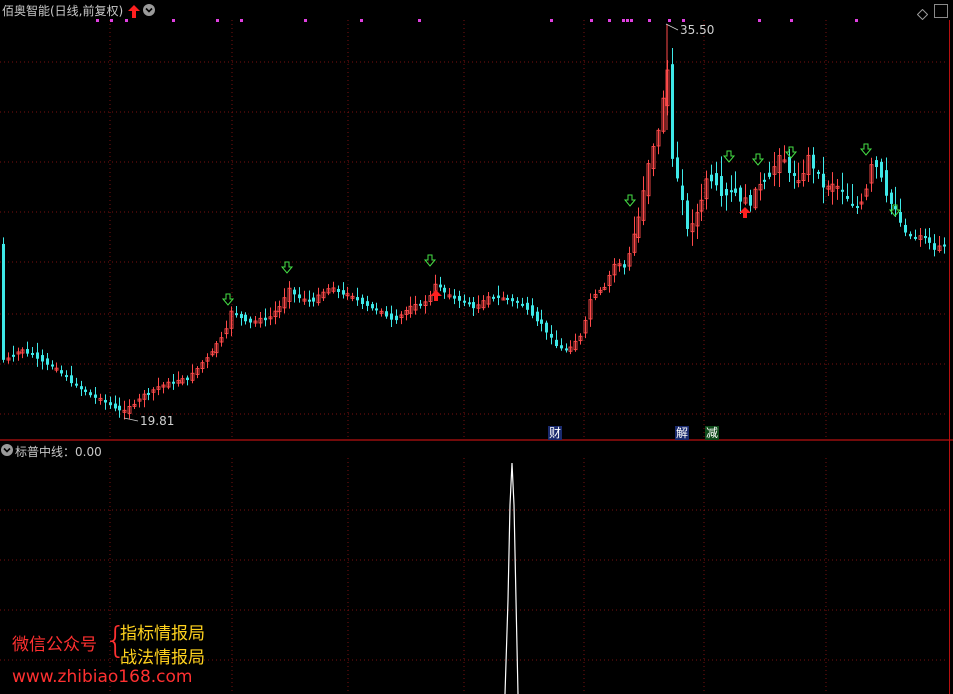 The width and height of the screenshot is (953, 694). Describe the element at coordinates (88, 452) in the screenshot. I see `indicator-value: 0.00` at that location.